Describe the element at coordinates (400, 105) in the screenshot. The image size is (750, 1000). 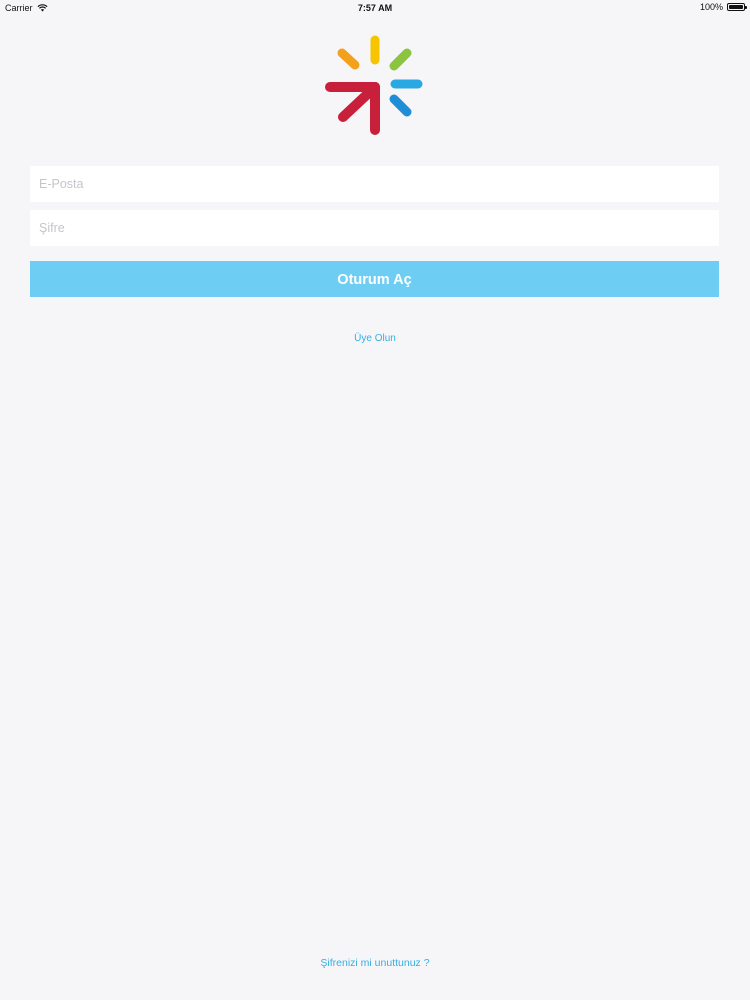
I see `logo-ray-bottom-right` at that location.